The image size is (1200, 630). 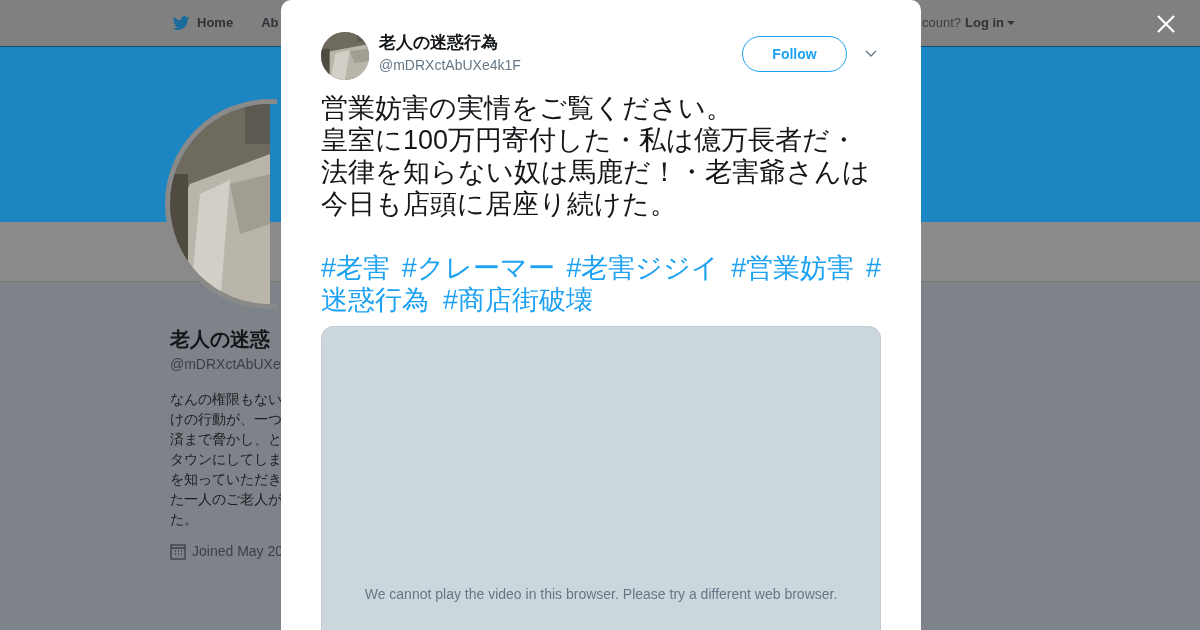 I want to click on about-link: Ab, so click(x=270, y=23).